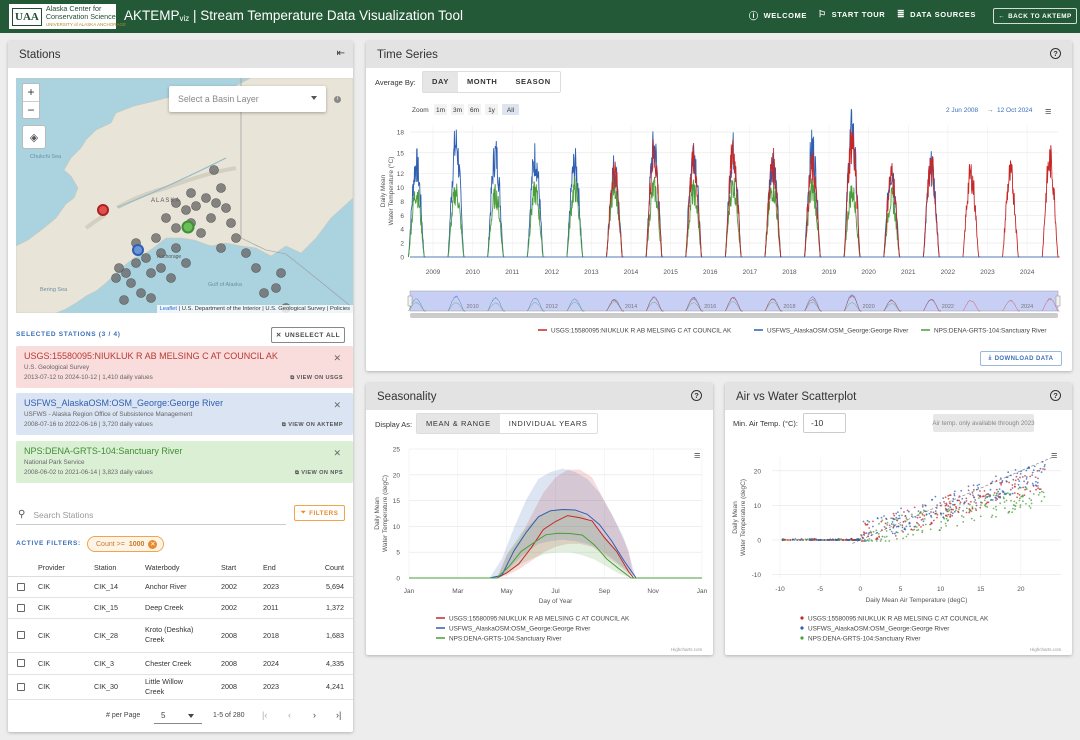 The height and width of the screenshot is (740, 1080). I want to click on nav-start-tour: ⚐ START TOUR, so click(851, 14).